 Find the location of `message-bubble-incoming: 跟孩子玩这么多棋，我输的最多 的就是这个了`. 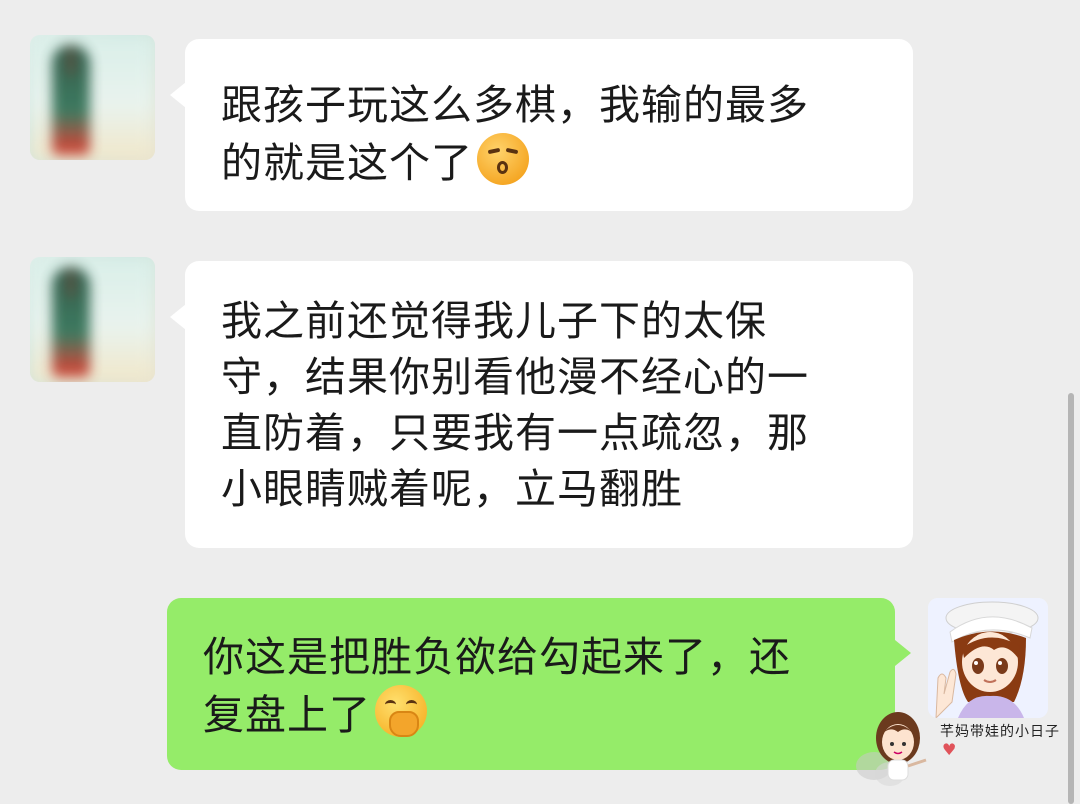

message-bubble-incoming: 跟孩子玩这么多棋，我输的最多 的就是这个了 is located at coordinates (549, 125).